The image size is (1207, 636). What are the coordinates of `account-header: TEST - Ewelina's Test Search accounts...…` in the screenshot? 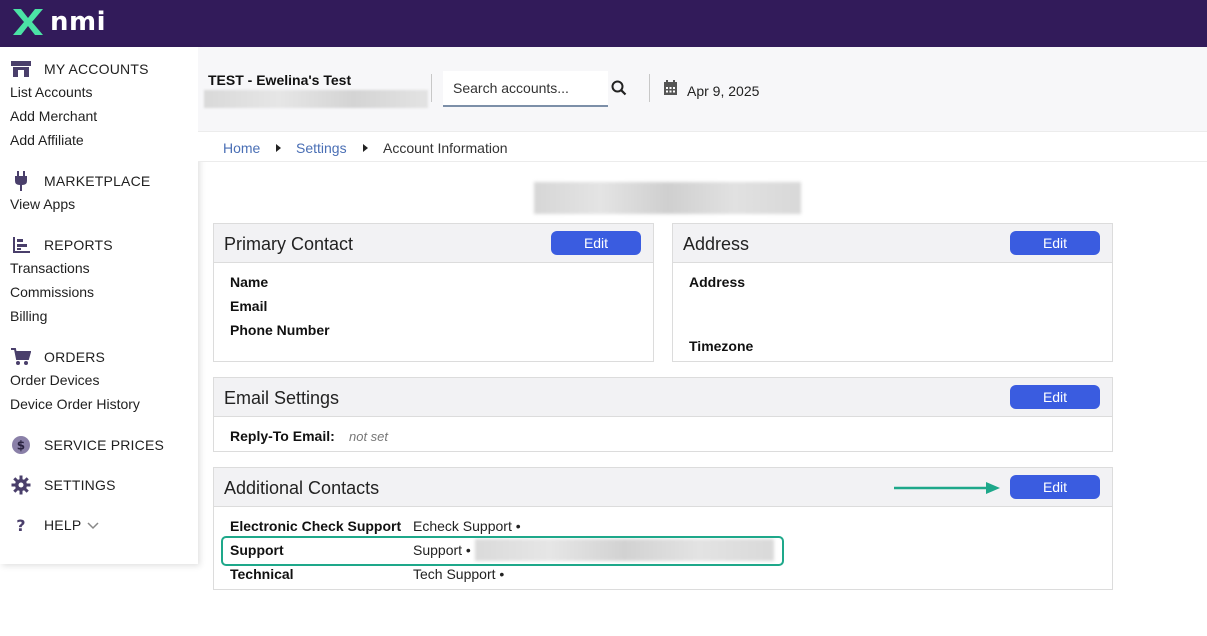 It's located at (702, 89).